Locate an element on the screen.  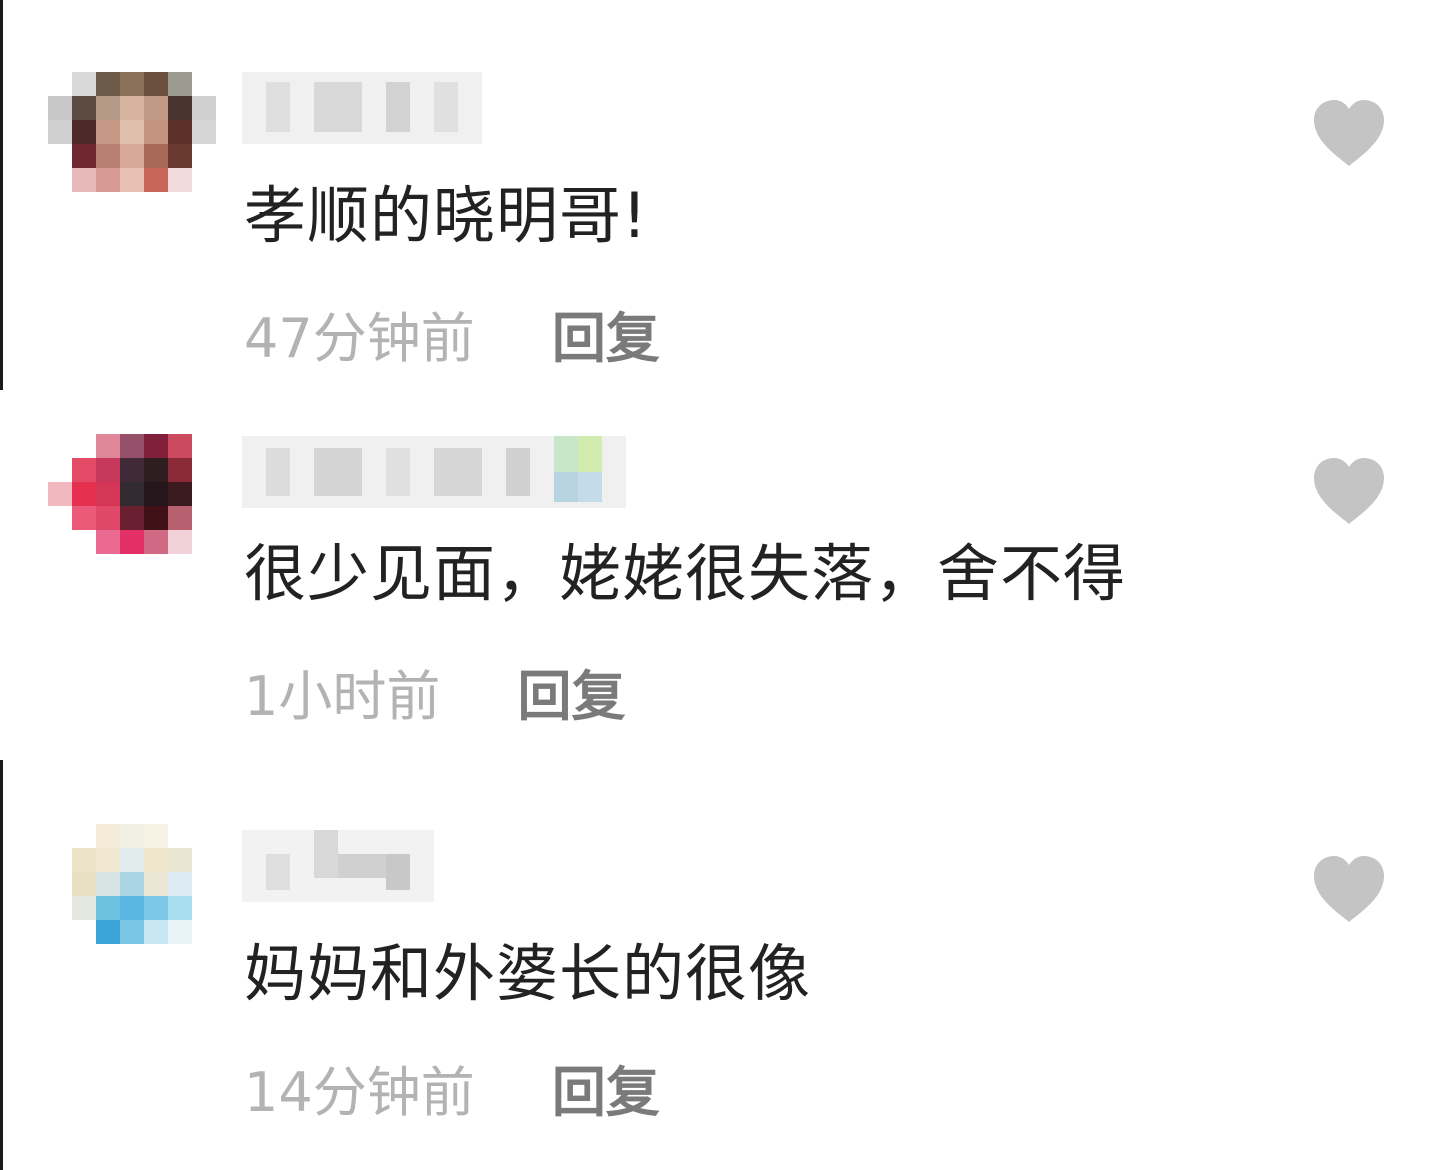
comment-meta: 47分钟前 回复 is located at coordinates (452, 339).